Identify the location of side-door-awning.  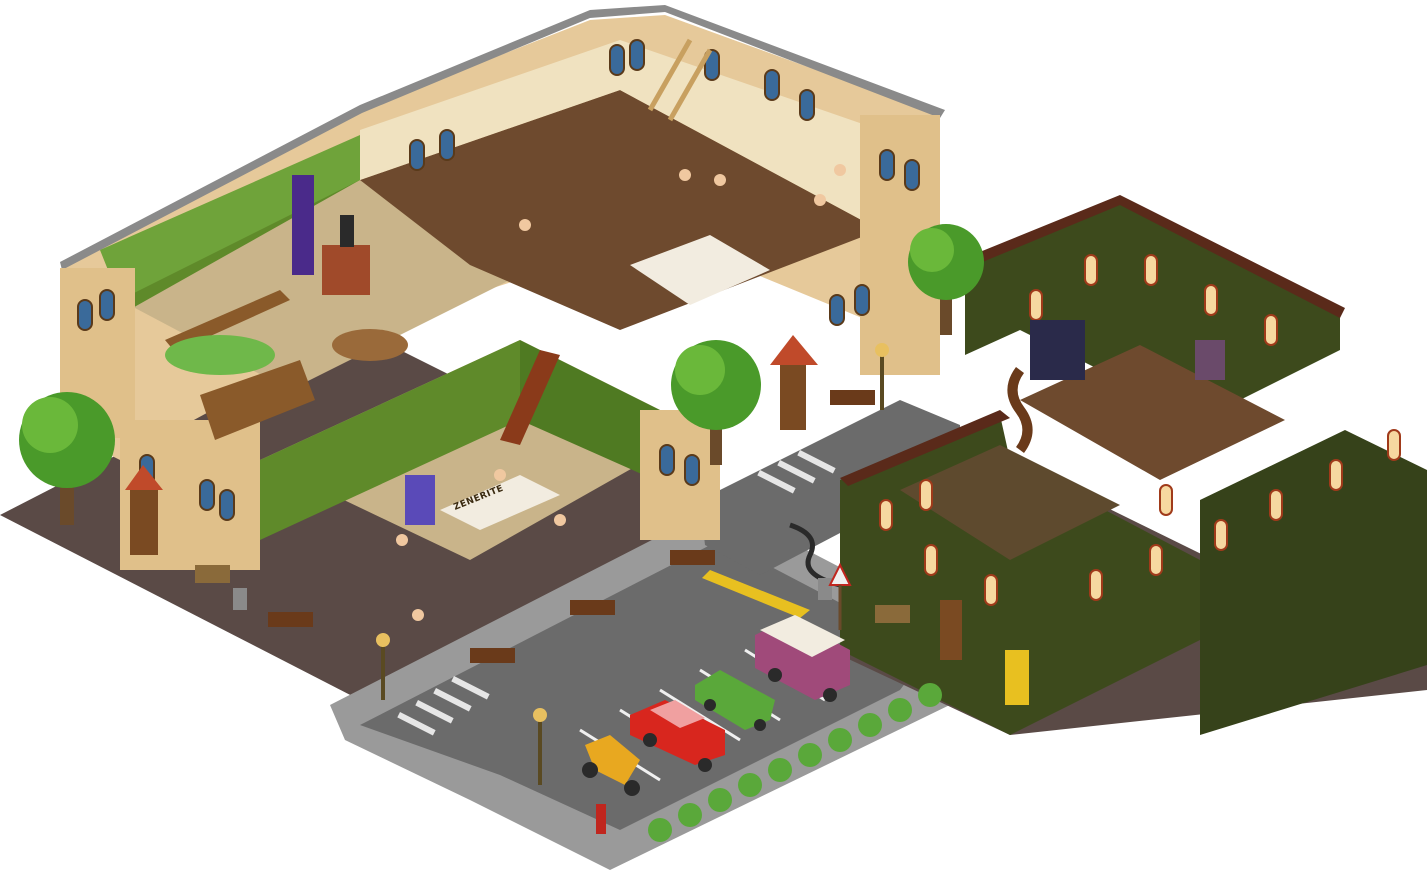
(794, 350).